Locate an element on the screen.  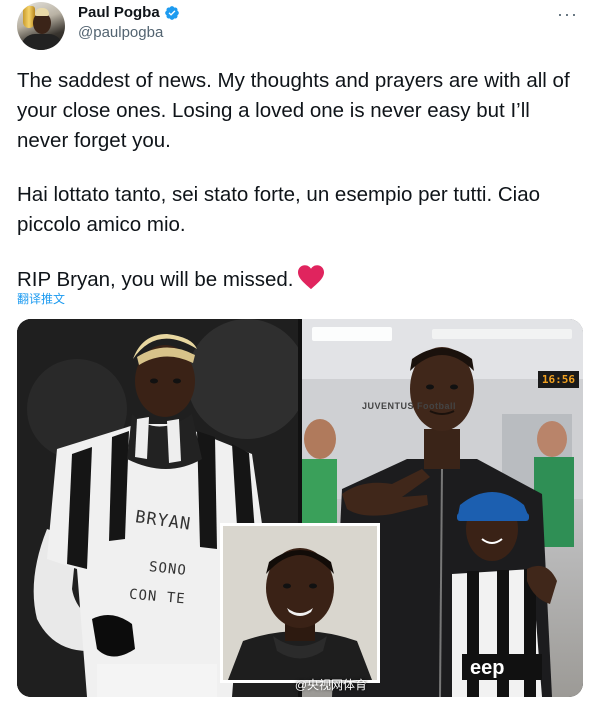
tweet-paragraph-rip: RIP Bryan, you will be missed. is located at coordinates (297, 279).